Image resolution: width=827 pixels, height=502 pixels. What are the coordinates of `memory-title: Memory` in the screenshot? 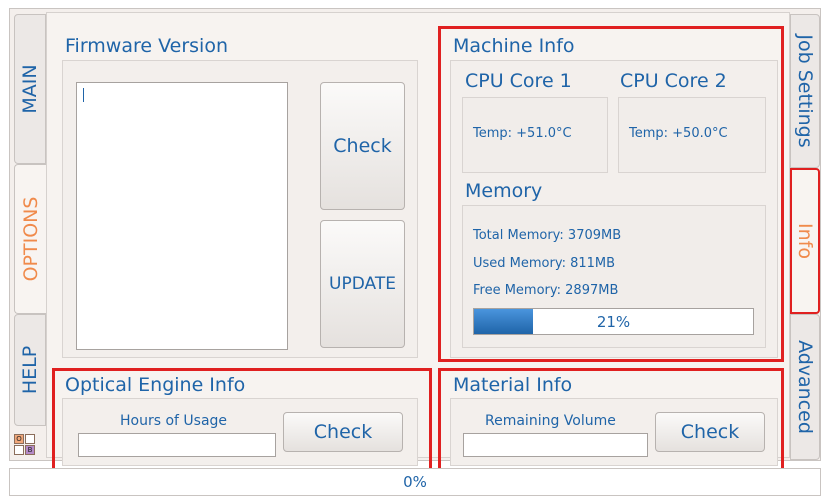 It's located at (504, 191).